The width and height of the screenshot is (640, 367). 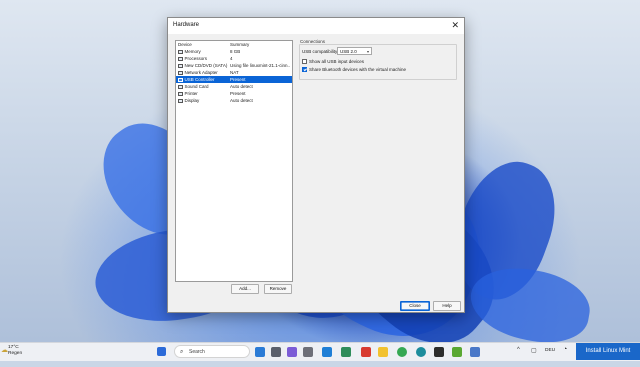 What do you see at coordinates (292, 352) in the screenshot?
I see `chat-icon` at bounding box center [292, 352].